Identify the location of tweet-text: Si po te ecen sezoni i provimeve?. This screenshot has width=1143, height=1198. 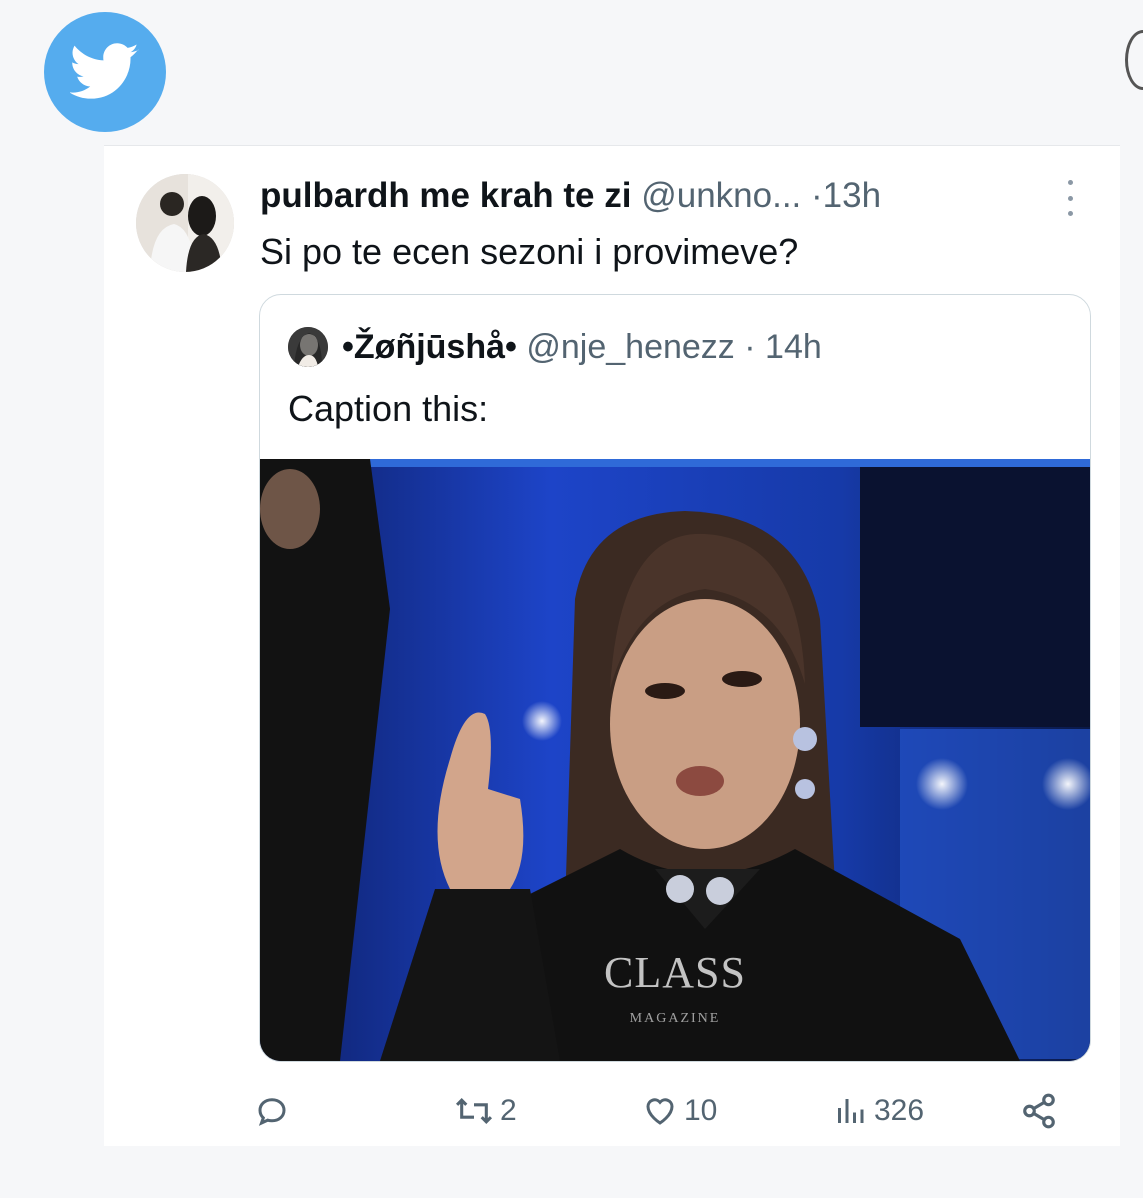
(529, 251).